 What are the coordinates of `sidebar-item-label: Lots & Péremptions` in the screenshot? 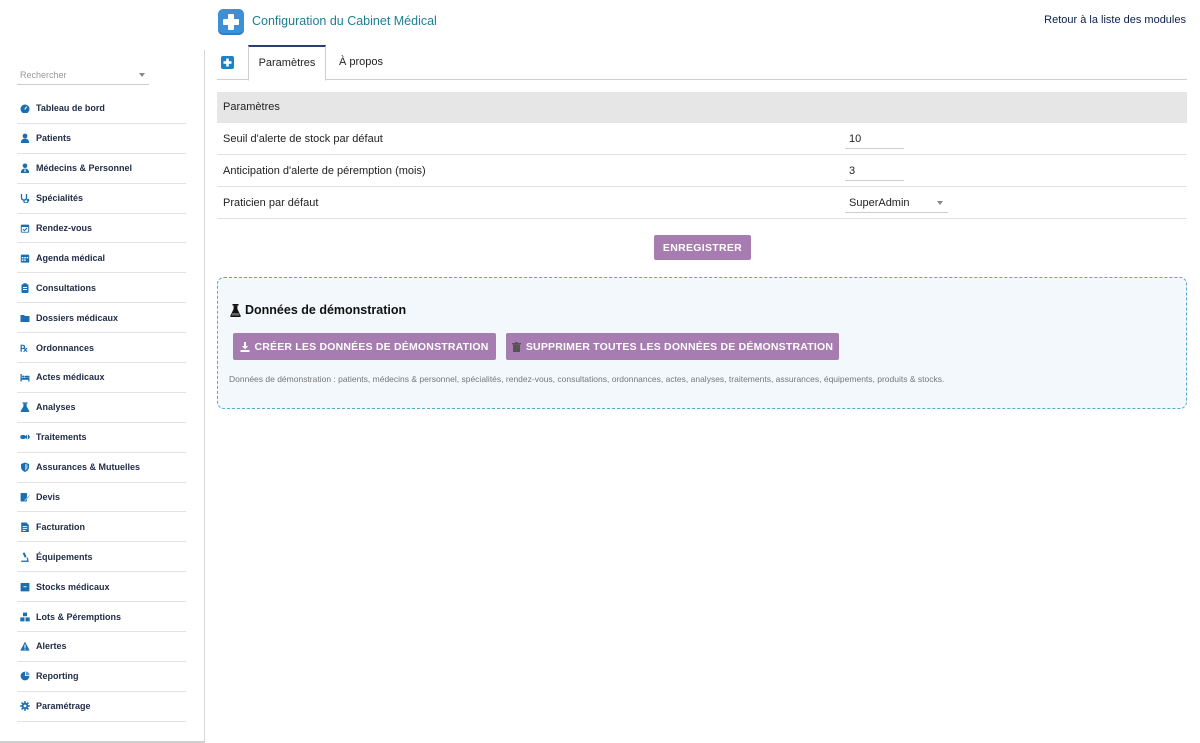 It's located at (79, 616).